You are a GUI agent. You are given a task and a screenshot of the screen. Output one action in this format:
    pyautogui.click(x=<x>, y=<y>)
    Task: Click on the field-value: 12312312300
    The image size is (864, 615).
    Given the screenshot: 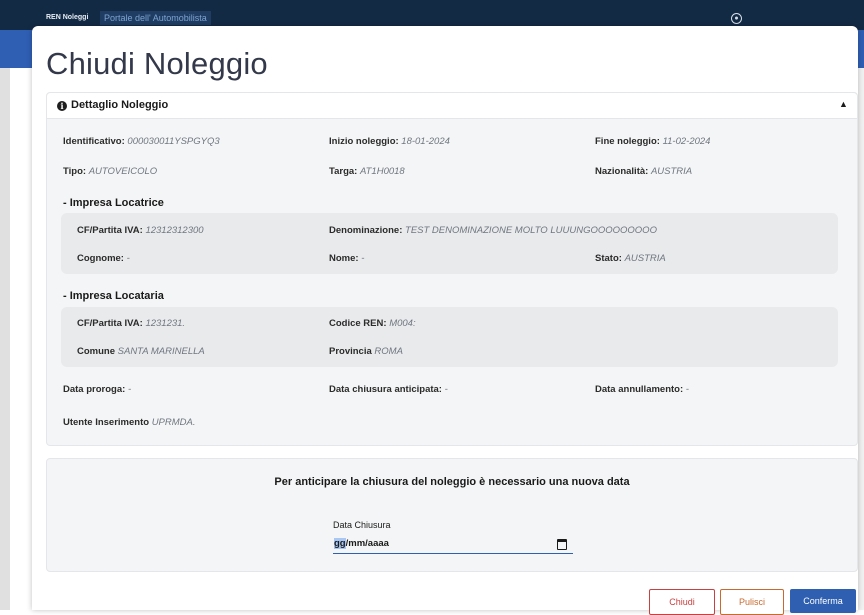 What is the action you would take?
    pyautogui.click(x=174, y=230)
    